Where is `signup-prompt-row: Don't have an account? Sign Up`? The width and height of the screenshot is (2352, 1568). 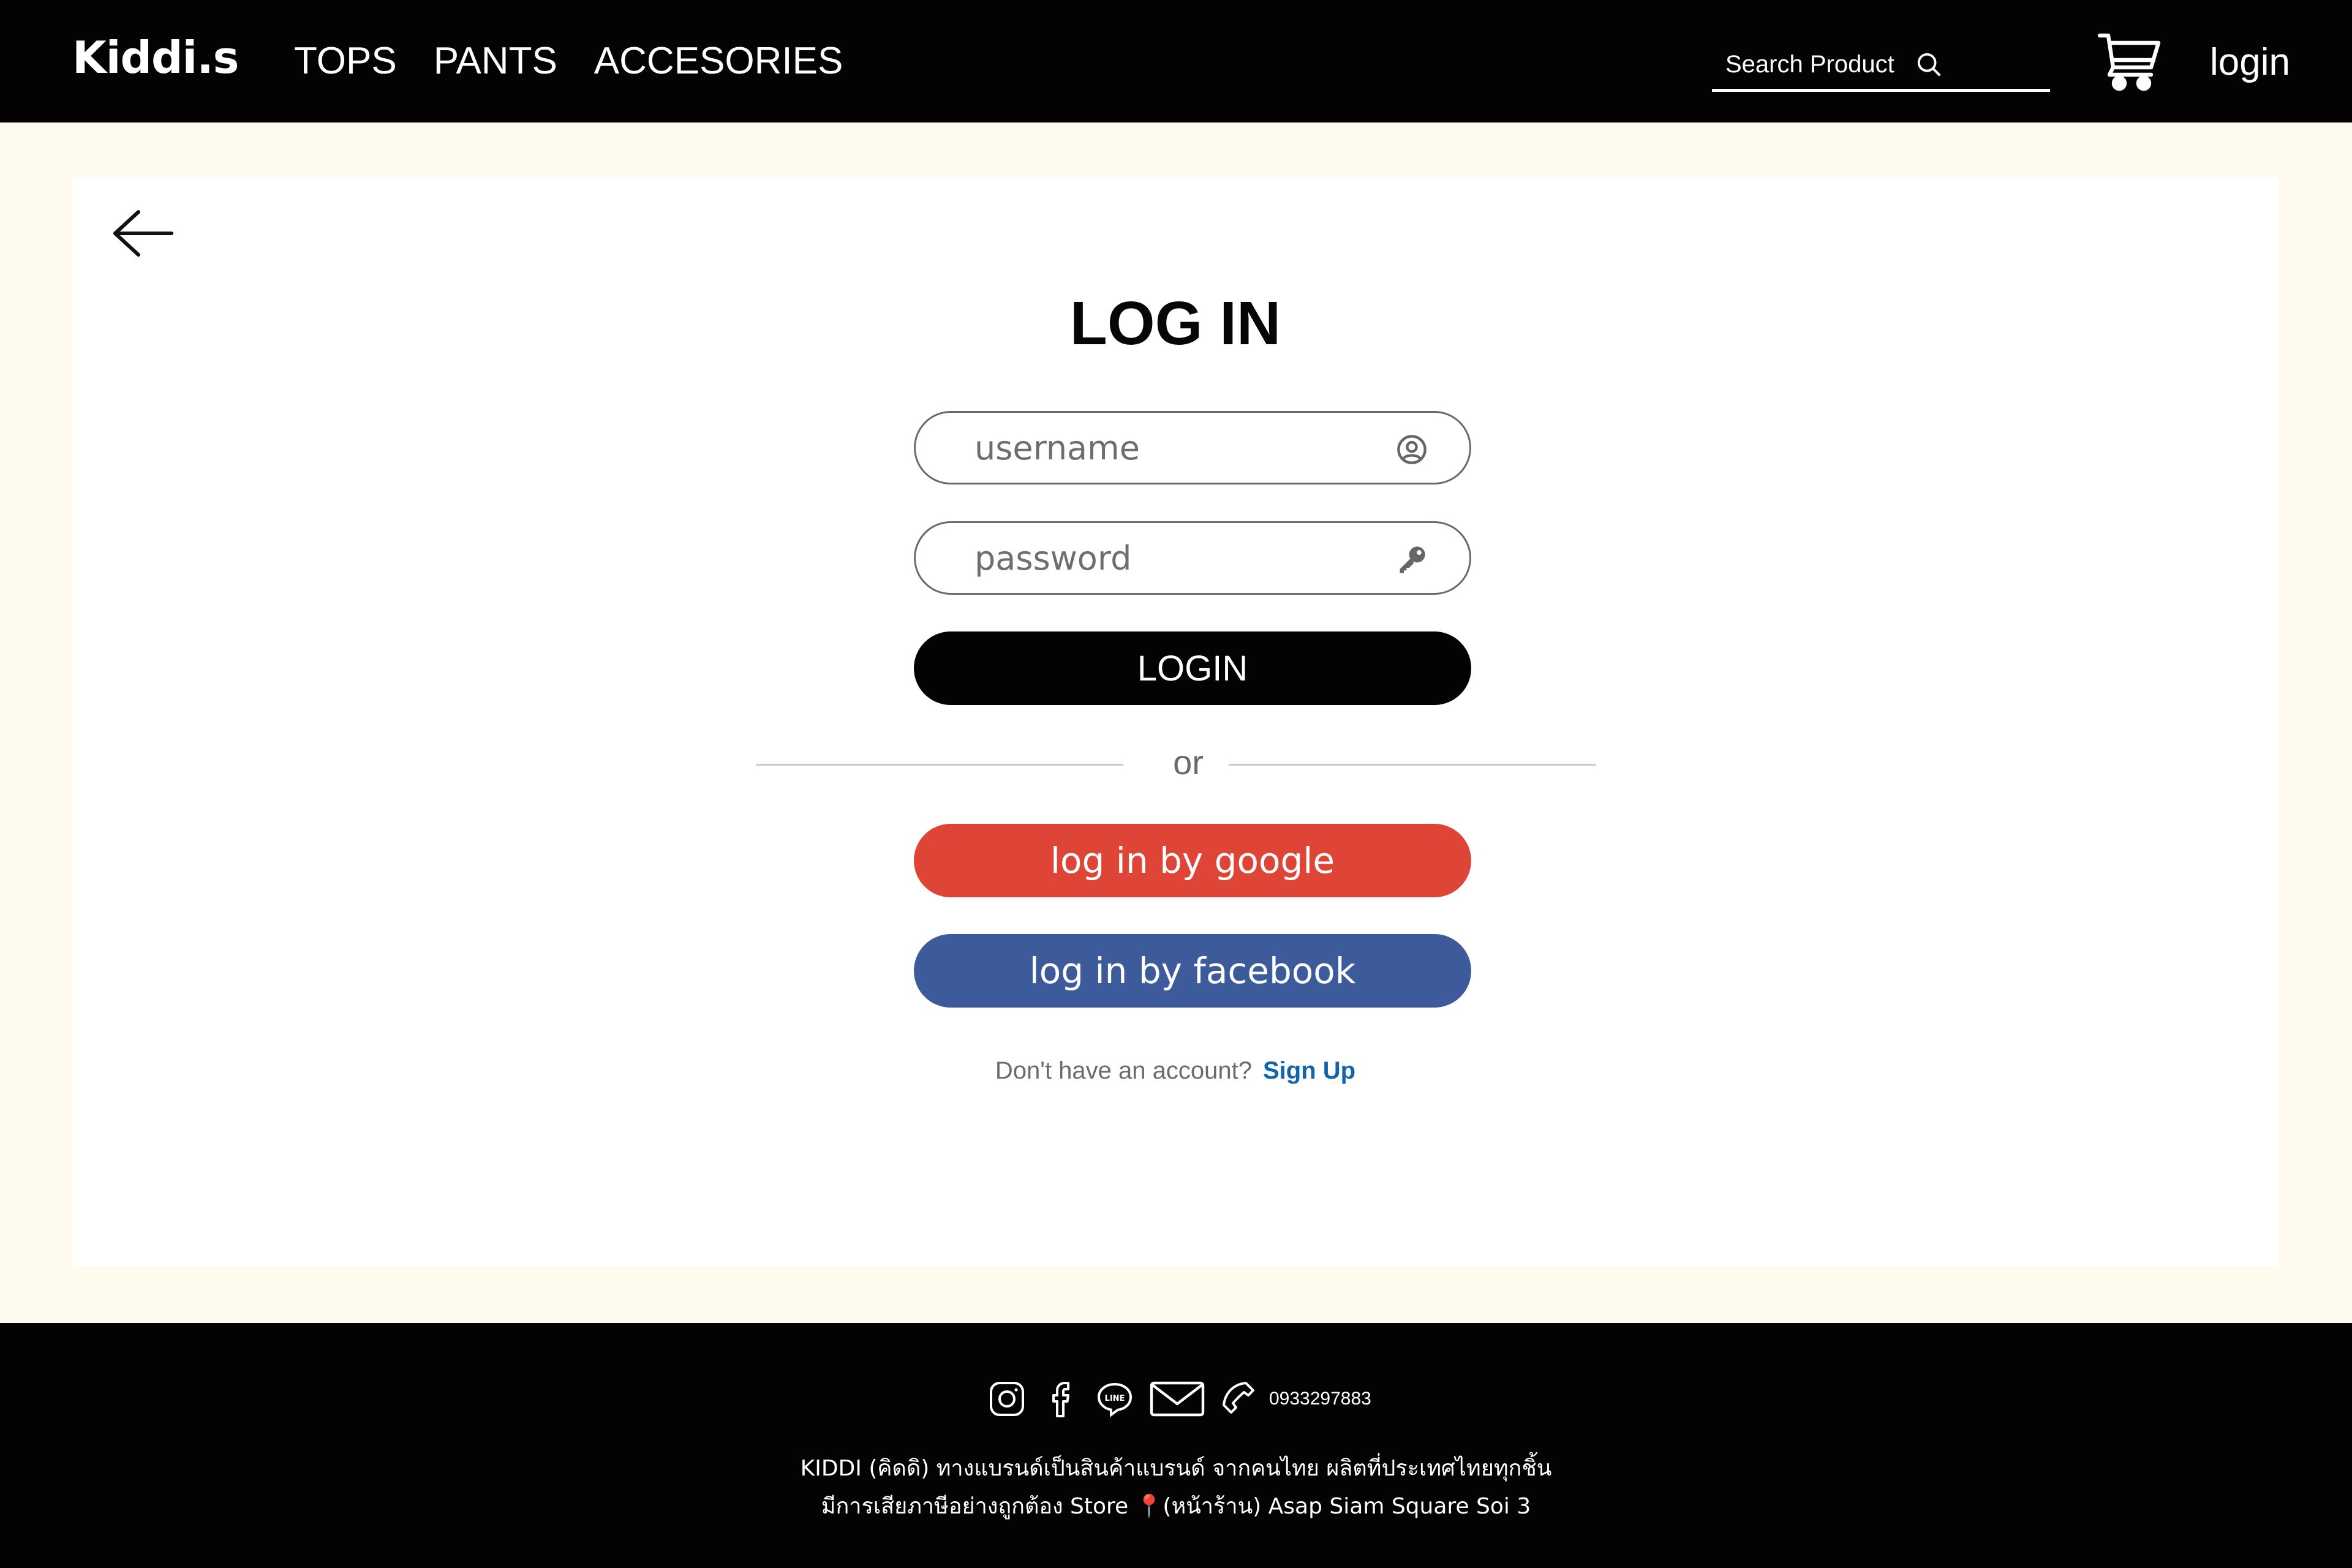
signup-prompt-row: Don't have an account? Sign Up is located at coordinates (1175, 1071).